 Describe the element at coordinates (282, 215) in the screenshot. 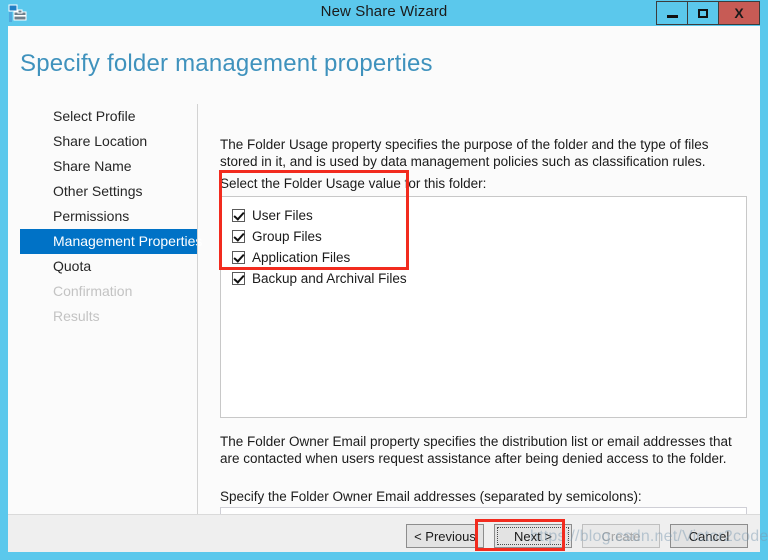

I see `folder-usage-option-label: User Files` at that location.